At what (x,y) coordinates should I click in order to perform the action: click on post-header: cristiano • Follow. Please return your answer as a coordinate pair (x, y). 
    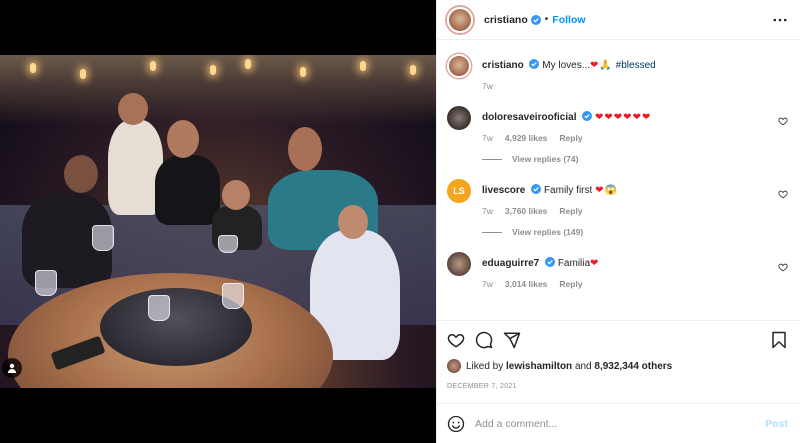
    Looking at the image, I should click on (618, 20).